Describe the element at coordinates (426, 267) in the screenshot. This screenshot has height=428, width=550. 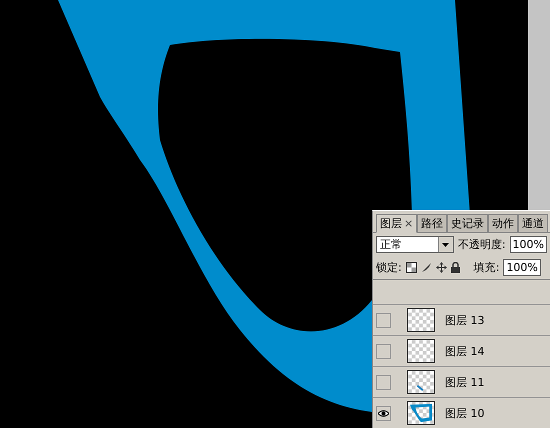
I see `brush-icon` at that location.